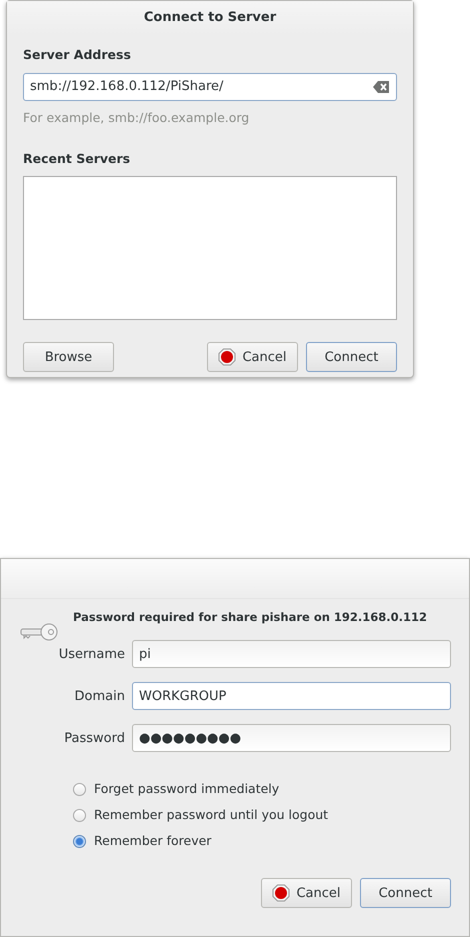  Describe the element at coordinates (262, 815) in the screenshot. I see `radio-option: Remember password until you logout` at that location.